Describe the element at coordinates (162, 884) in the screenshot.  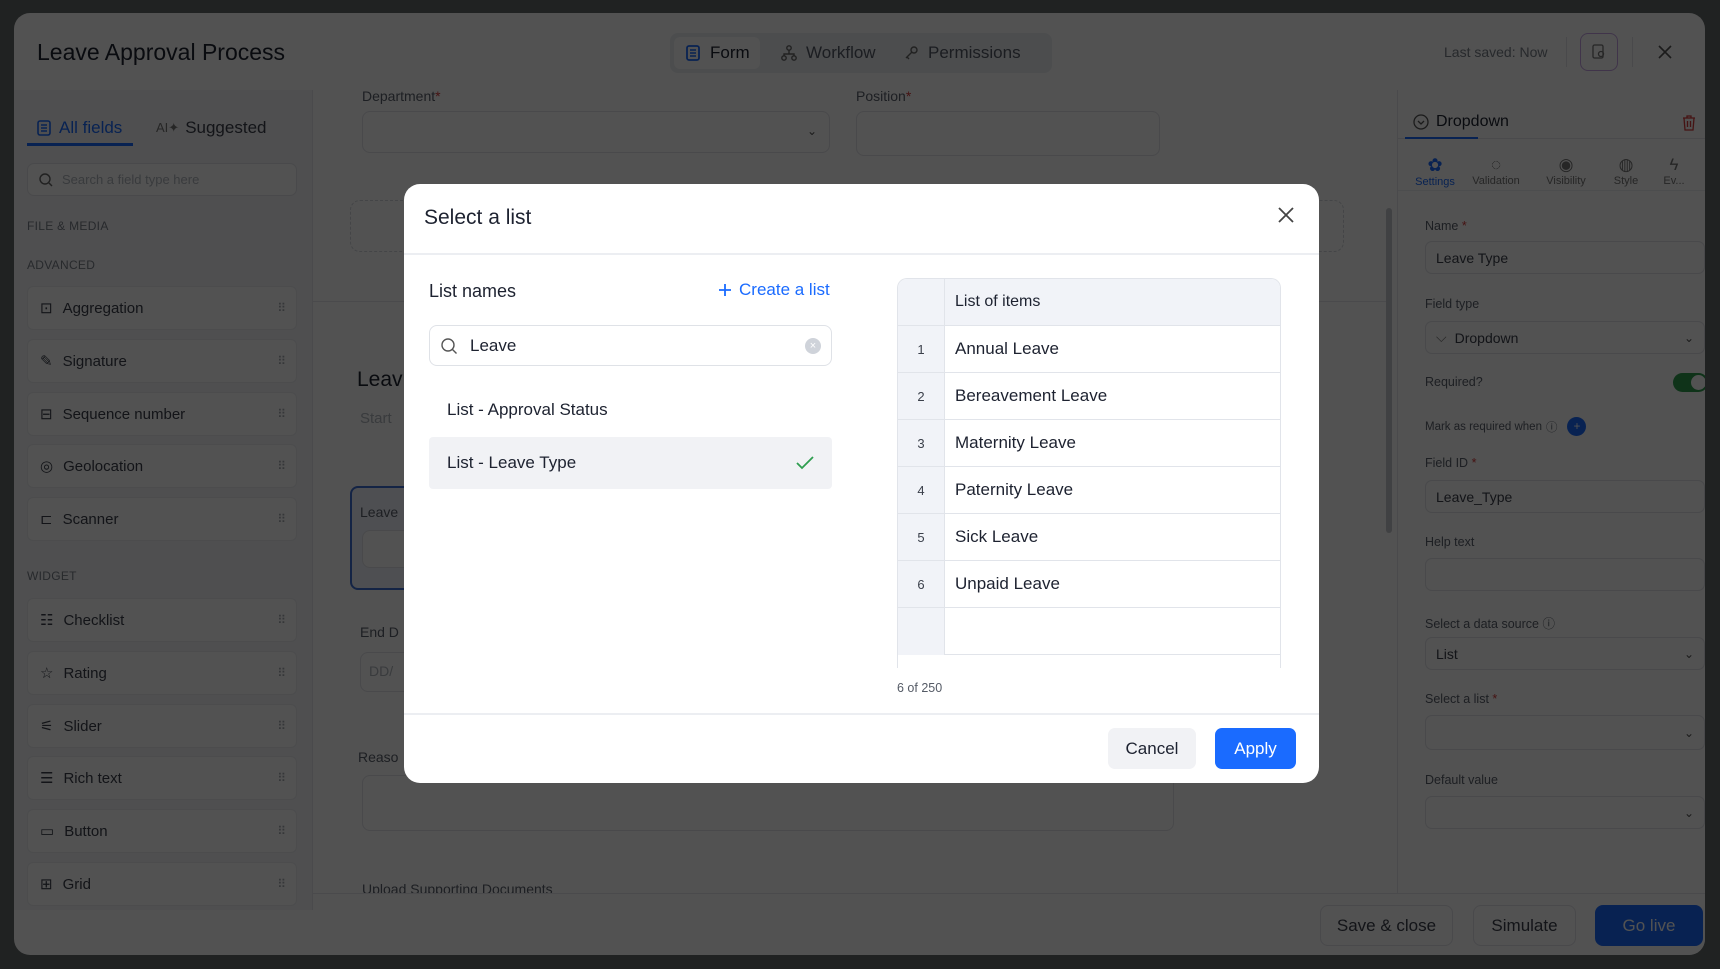
I see `field-item-grid: ⊞ Grid ⠿` at that location.